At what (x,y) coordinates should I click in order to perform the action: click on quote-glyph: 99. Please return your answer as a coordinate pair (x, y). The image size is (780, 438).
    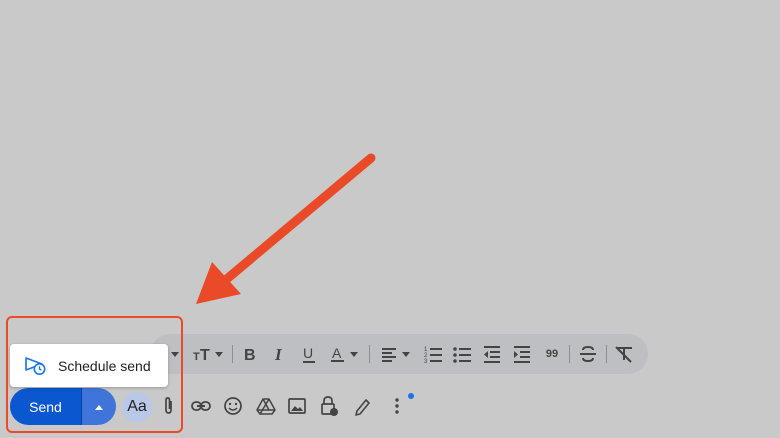
    Looking at the image, I should click on (552, 354).